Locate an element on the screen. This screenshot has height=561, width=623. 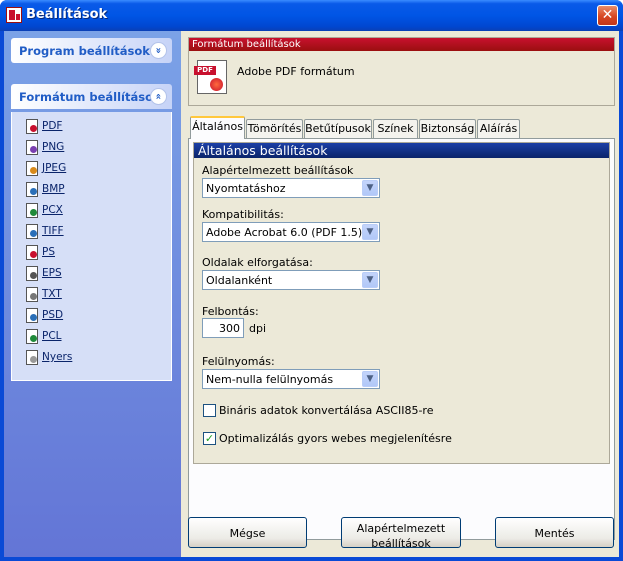
format-item-txt: TXT is located at coordinates (86, 295).